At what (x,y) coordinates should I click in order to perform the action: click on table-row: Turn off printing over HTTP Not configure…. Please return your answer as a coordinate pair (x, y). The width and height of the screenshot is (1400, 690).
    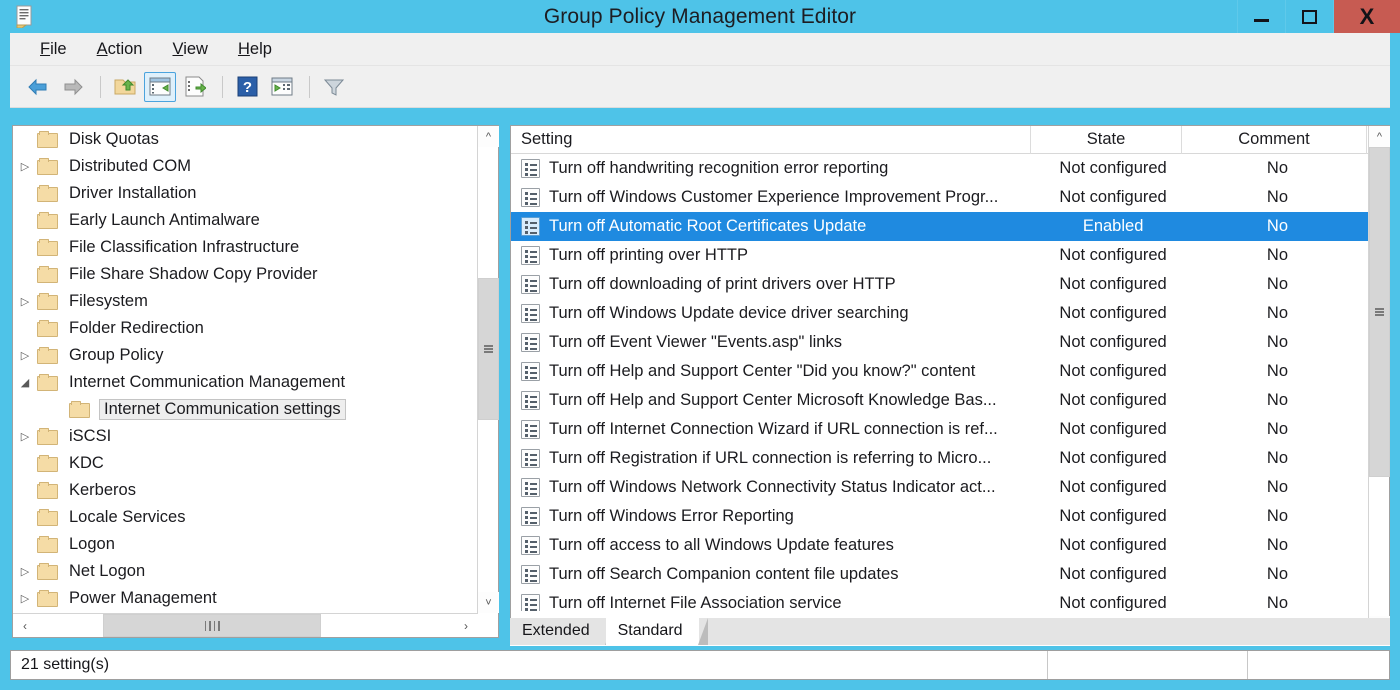
    Looking at the image, I should click on (939, 255).